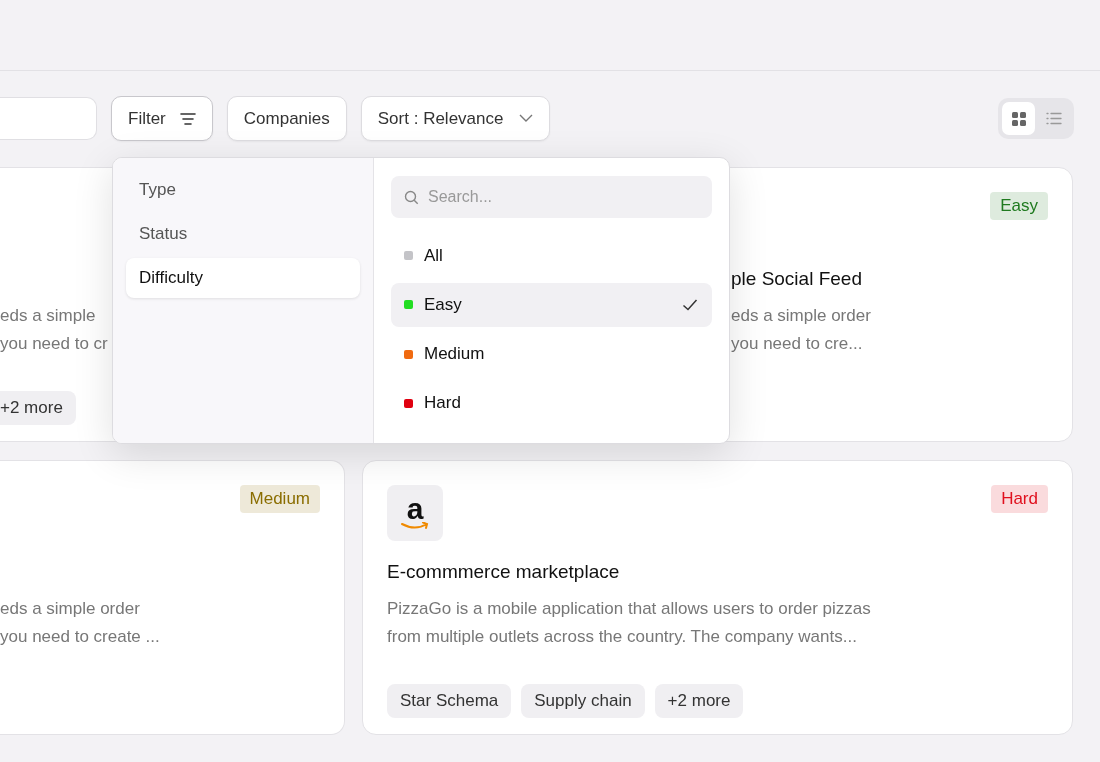  I want to click on difficulty-badge: Medium, so click(279, 499).